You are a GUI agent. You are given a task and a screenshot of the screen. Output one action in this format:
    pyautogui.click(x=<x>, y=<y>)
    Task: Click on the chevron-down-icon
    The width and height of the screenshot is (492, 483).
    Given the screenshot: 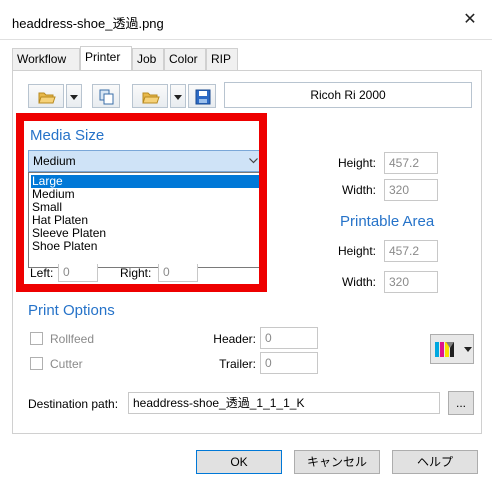 What is the action you would take?
    pyautogui.click(x=253, y=161)
    